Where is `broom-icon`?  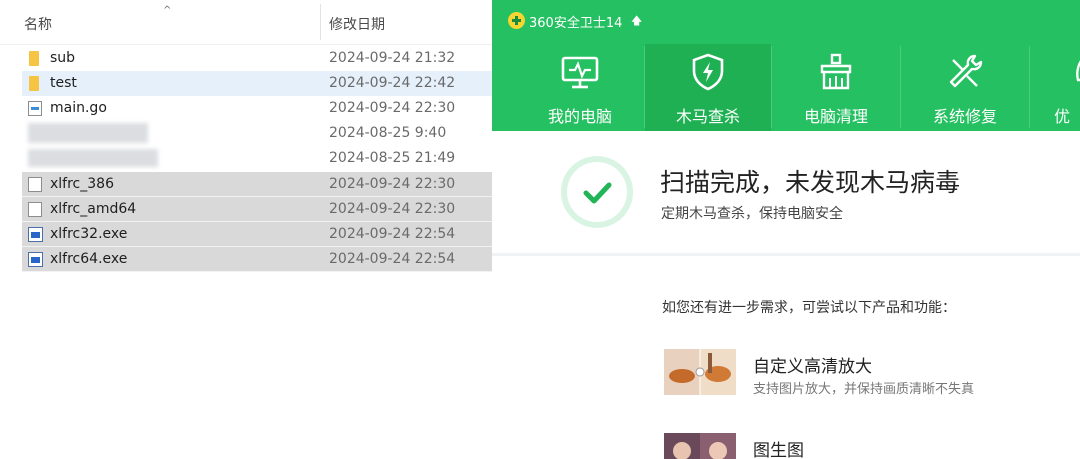 broom-icon is located at coordinates (836, 71).